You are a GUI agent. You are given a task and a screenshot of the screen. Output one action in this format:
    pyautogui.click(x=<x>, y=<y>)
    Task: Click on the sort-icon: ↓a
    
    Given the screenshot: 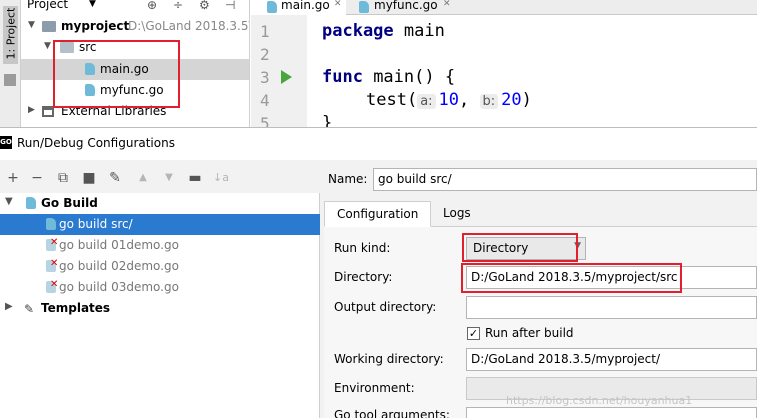 What is the action you would take?
    pyautogui.click(x=221, y=178)
    